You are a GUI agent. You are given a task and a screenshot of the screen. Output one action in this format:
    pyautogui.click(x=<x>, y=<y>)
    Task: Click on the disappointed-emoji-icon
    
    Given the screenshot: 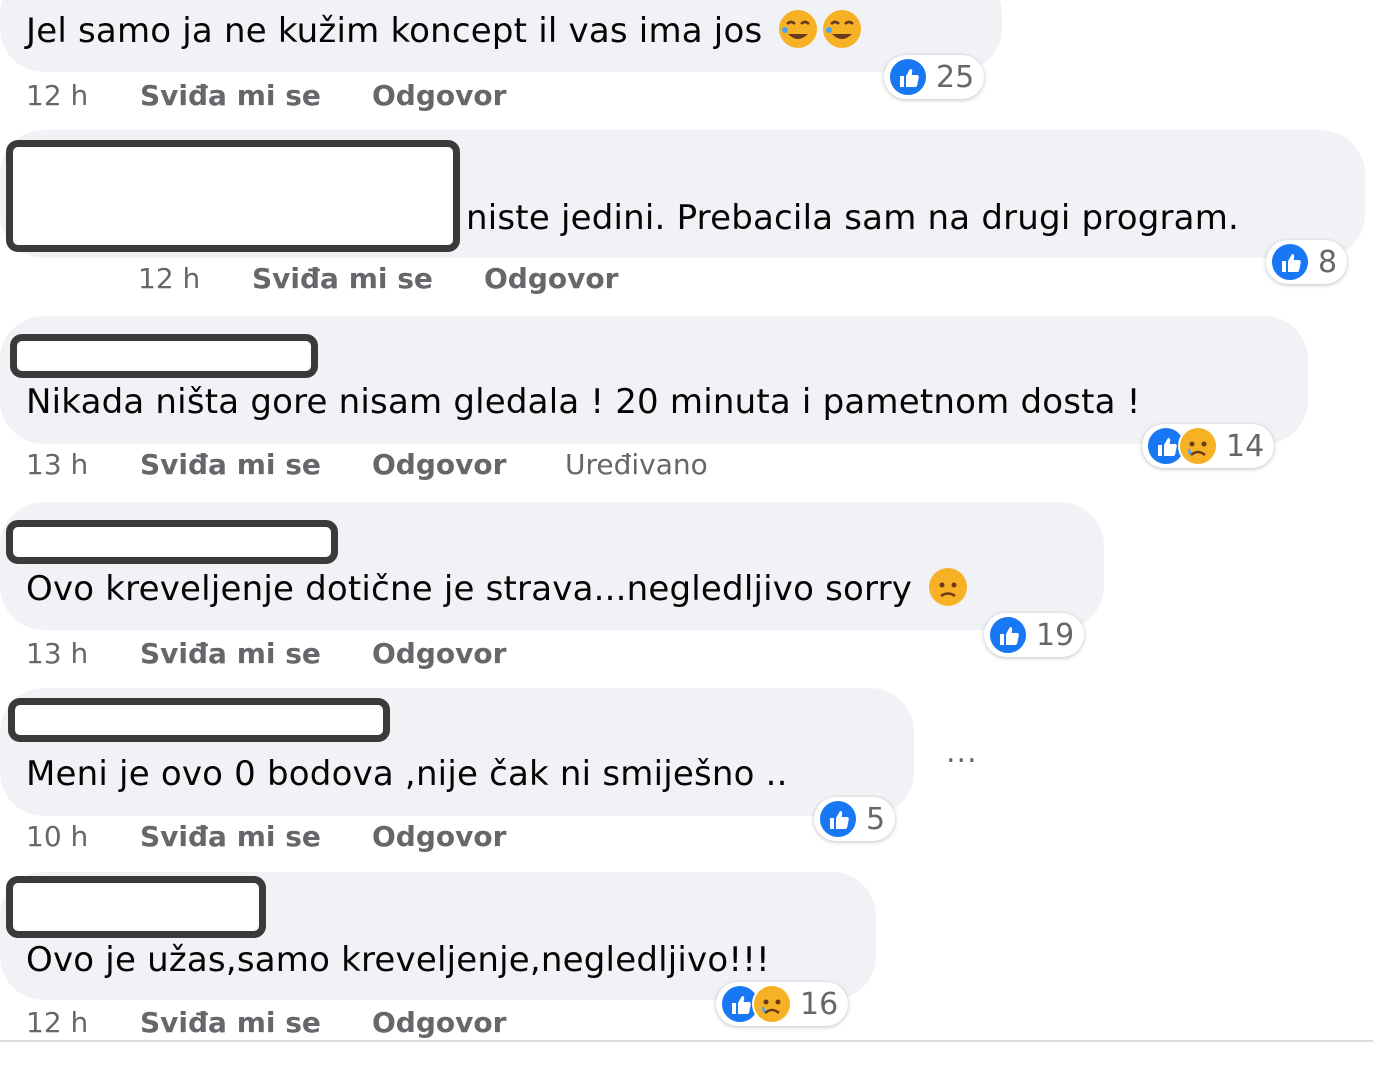 What is the action you would take?
    pyautogui.click(x=948, y=587)
    